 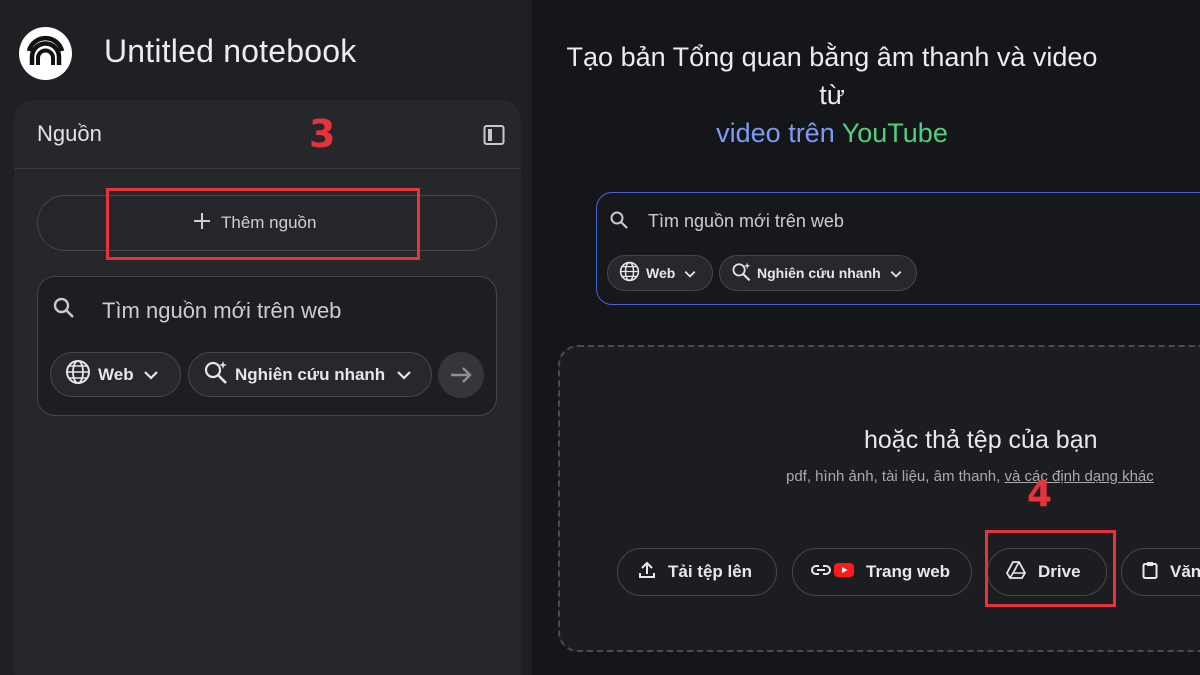 What do you see at coordinates (710, 571) in the screenshot?
I see `upload-label: Tải tệp lên` at bounding box center [710, 571].